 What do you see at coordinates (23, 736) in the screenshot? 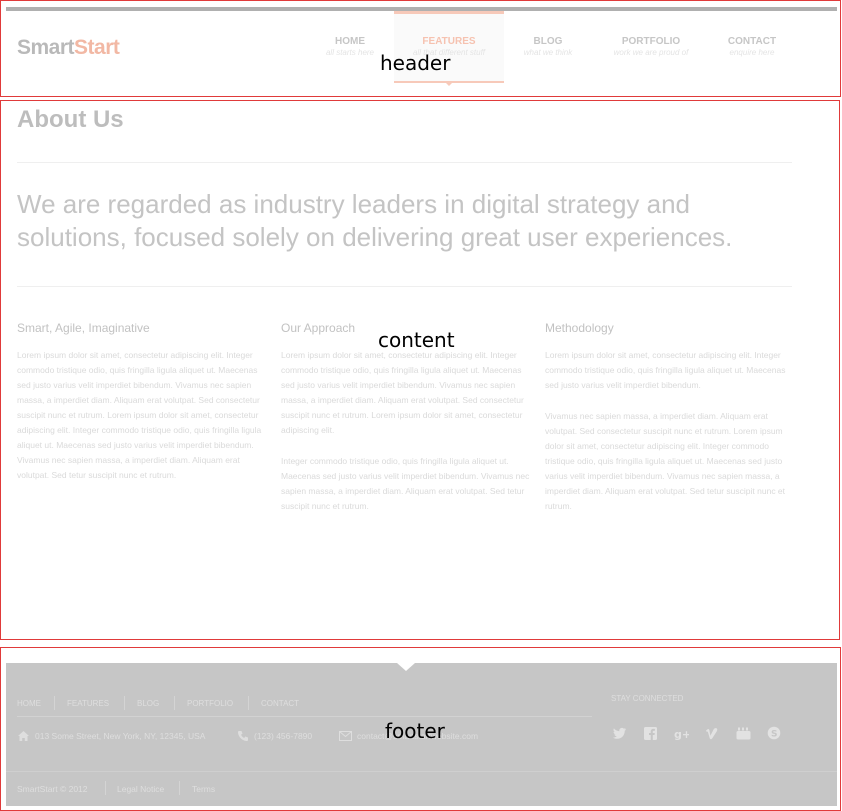
I see `home-icon` at bounding box center [23, 736].